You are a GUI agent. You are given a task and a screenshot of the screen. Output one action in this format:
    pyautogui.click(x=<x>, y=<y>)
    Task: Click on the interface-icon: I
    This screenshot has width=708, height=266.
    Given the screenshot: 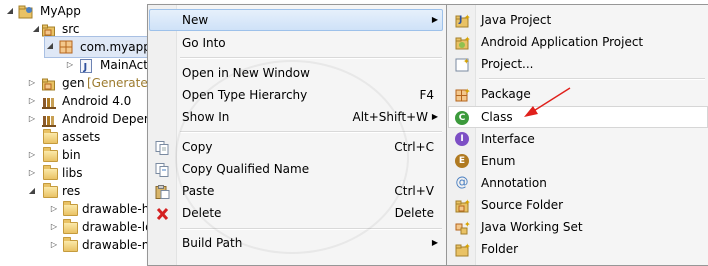 What is the action you would take?
    pyautogui.click(x=462, y=139)
    